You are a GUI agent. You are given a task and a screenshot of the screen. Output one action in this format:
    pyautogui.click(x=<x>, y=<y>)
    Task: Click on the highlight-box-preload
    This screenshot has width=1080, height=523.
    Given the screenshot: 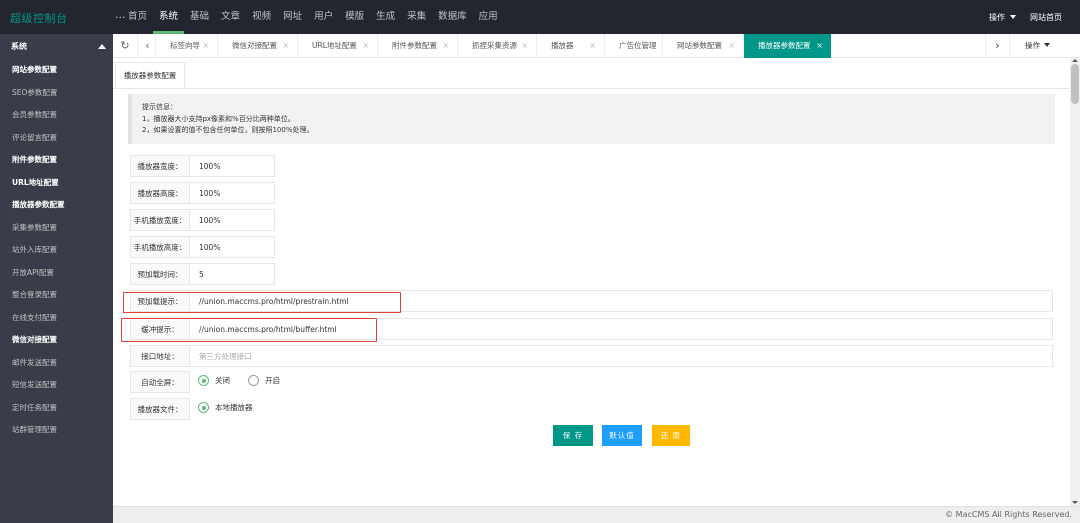 What is the action you would take?
    pyautogui.click(x=262, y=302)
    